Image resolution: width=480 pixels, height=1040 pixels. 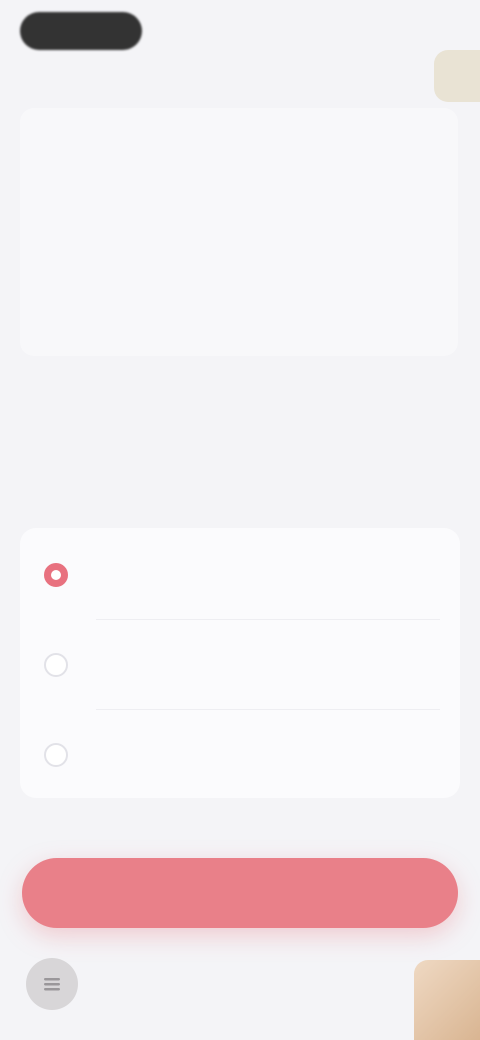 I want to click on primary-cta-button, so click(x=240, y=893).